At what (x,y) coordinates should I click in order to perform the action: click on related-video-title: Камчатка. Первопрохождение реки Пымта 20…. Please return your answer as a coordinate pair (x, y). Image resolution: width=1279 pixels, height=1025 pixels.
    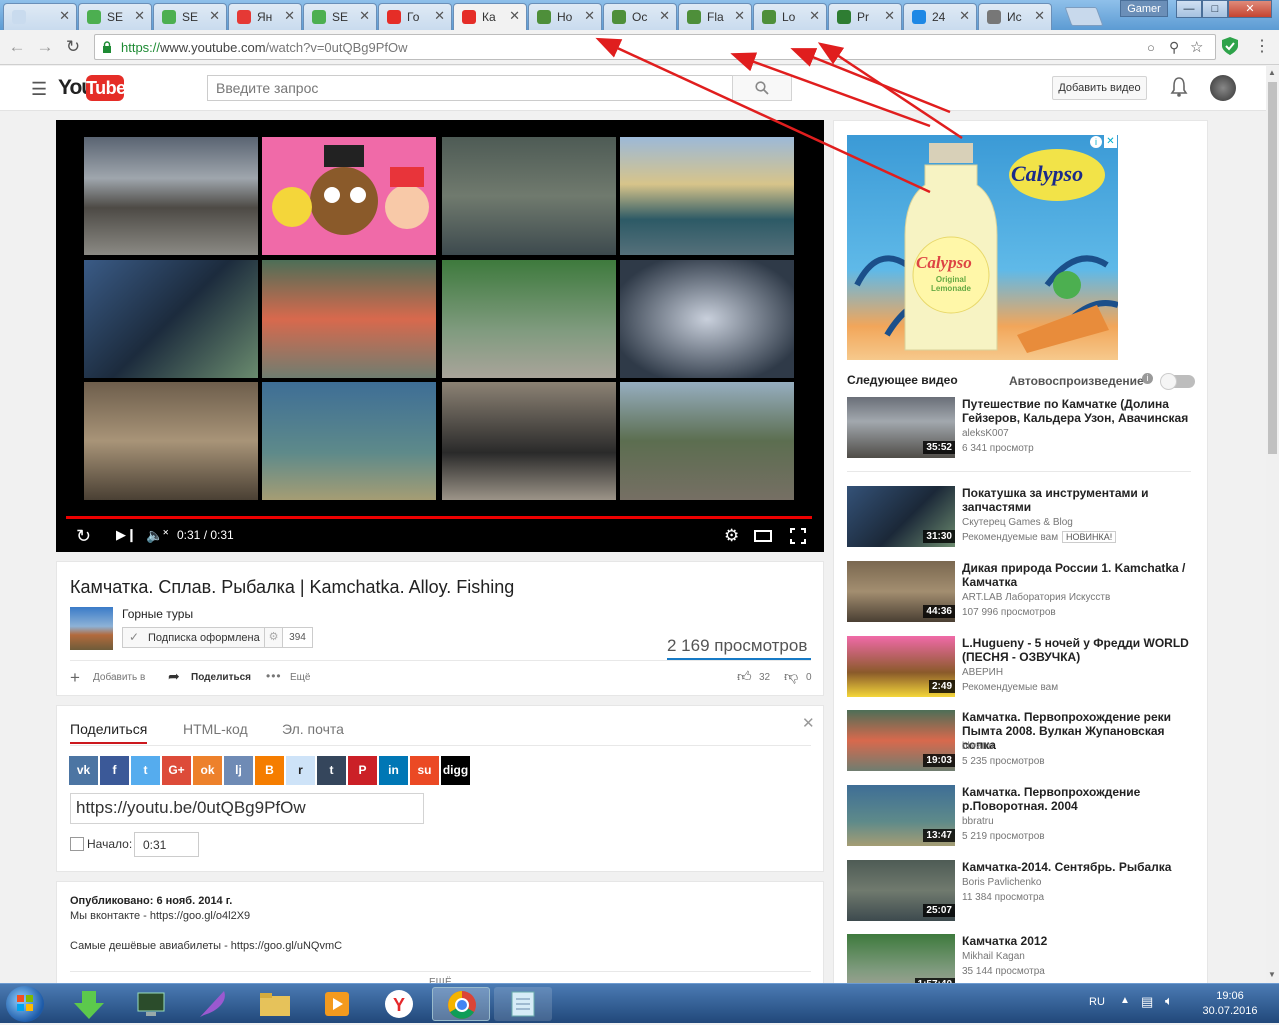
    Looking at the image, I should click on (1079, 731).